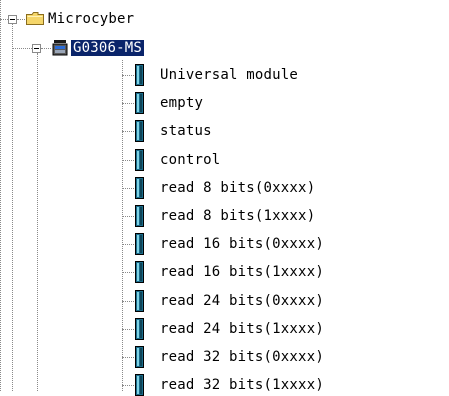 The height and width of the screenshot is (396, 449). I want to click on tree-item-module-label: read 24 bits(0xxxx), so click(242, 301).